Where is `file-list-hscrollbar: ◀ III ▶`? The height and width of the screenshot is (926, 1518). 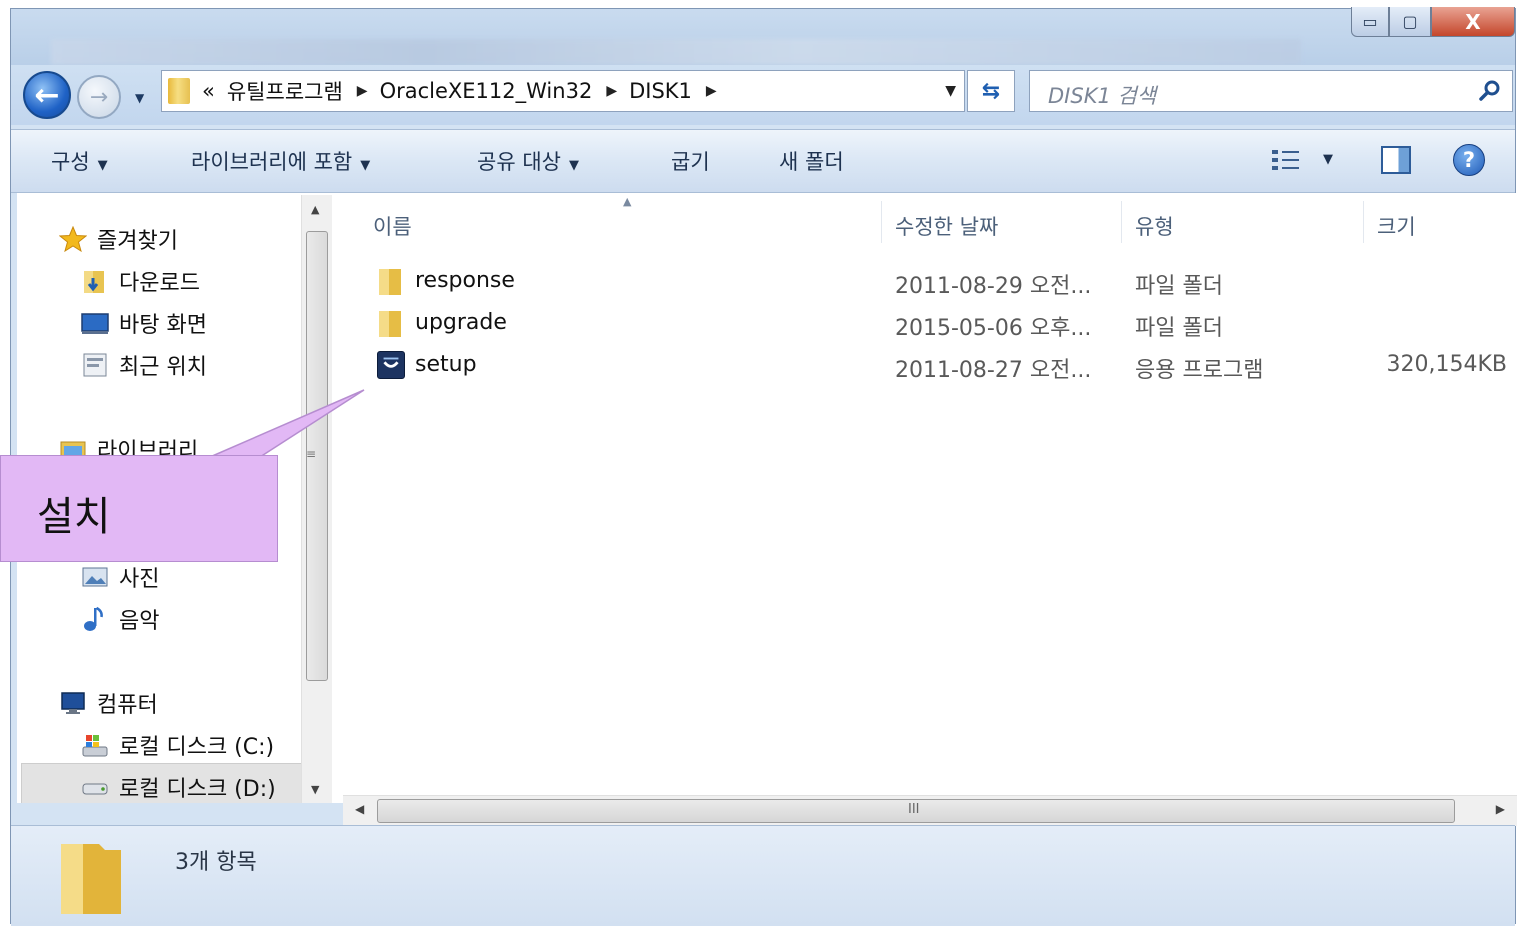
file-list-hscrollbar: ◀ III ▶ is located at coordinates (930, 810).